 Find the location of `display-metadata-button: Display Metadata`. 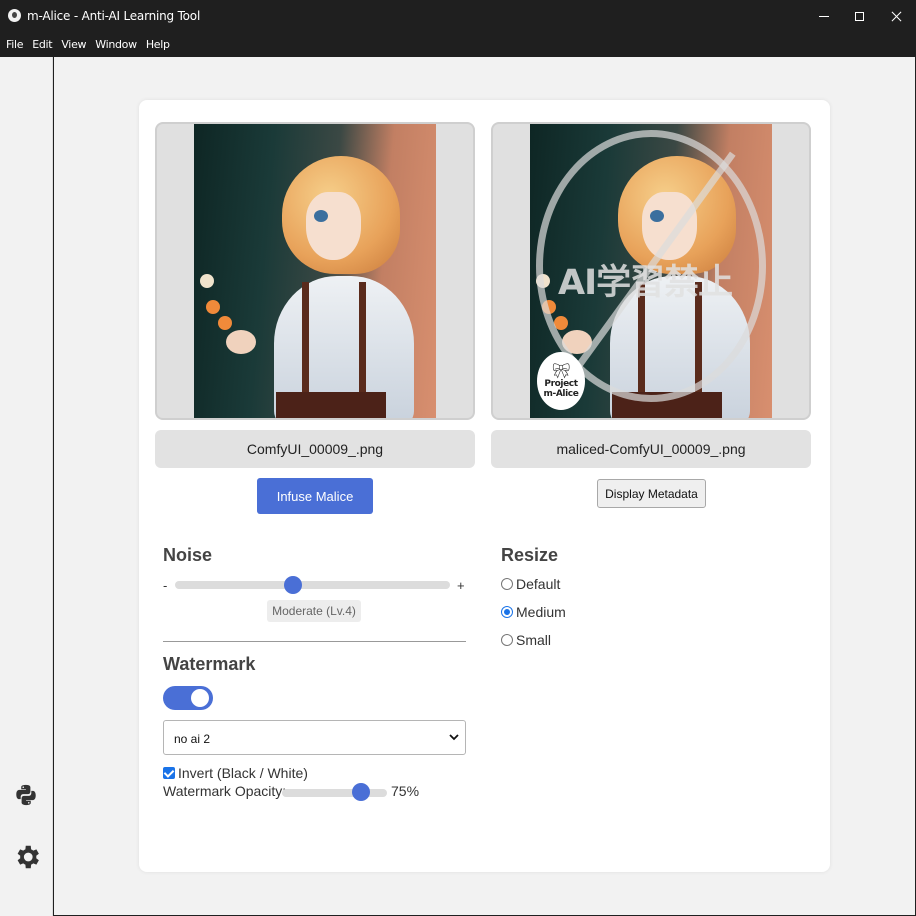

display-metadata-button: Display Metadata is located at coordinates (651, 493).